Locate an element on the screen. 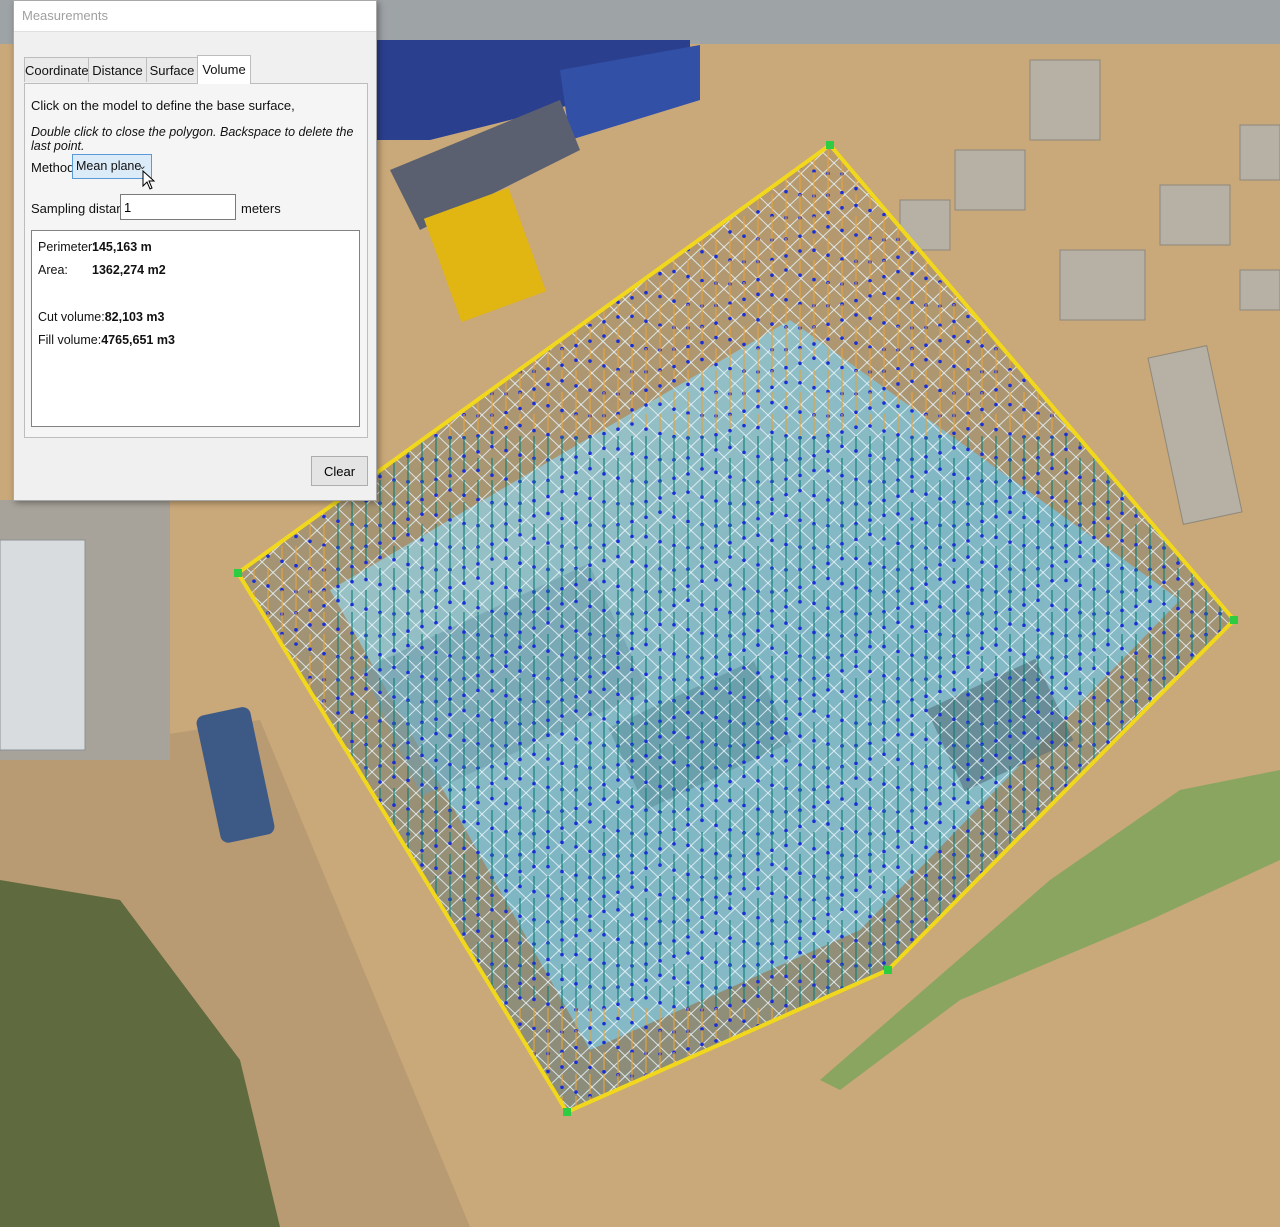  area-value: 1362,274 m2 is located at coordinates (129, 270).